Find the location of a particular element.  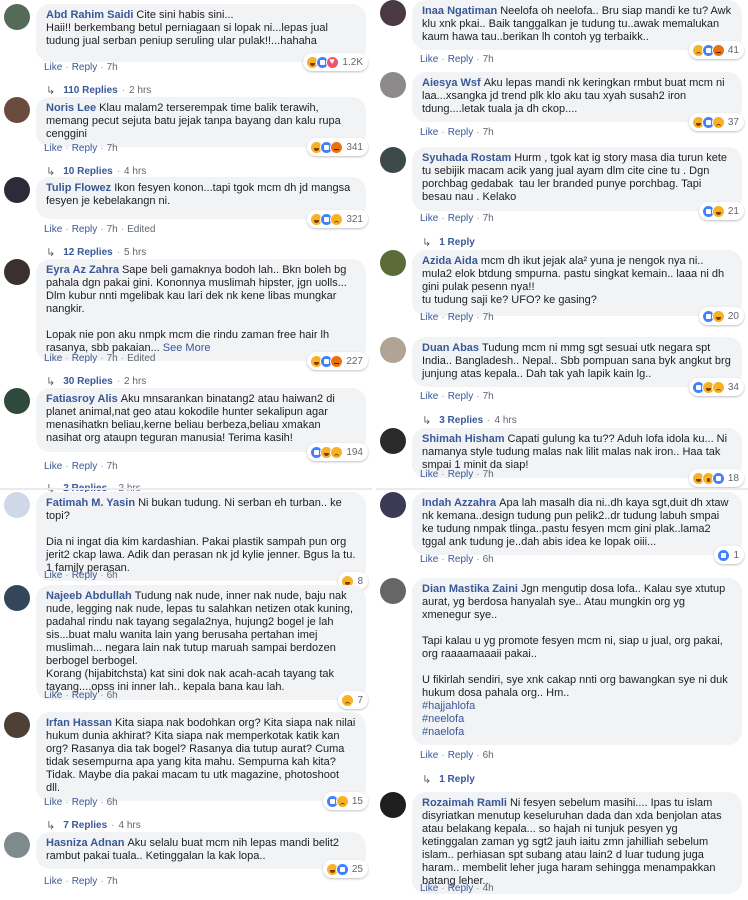

commenter-name: Indah Azzahra is located at coordinates (459, 503).